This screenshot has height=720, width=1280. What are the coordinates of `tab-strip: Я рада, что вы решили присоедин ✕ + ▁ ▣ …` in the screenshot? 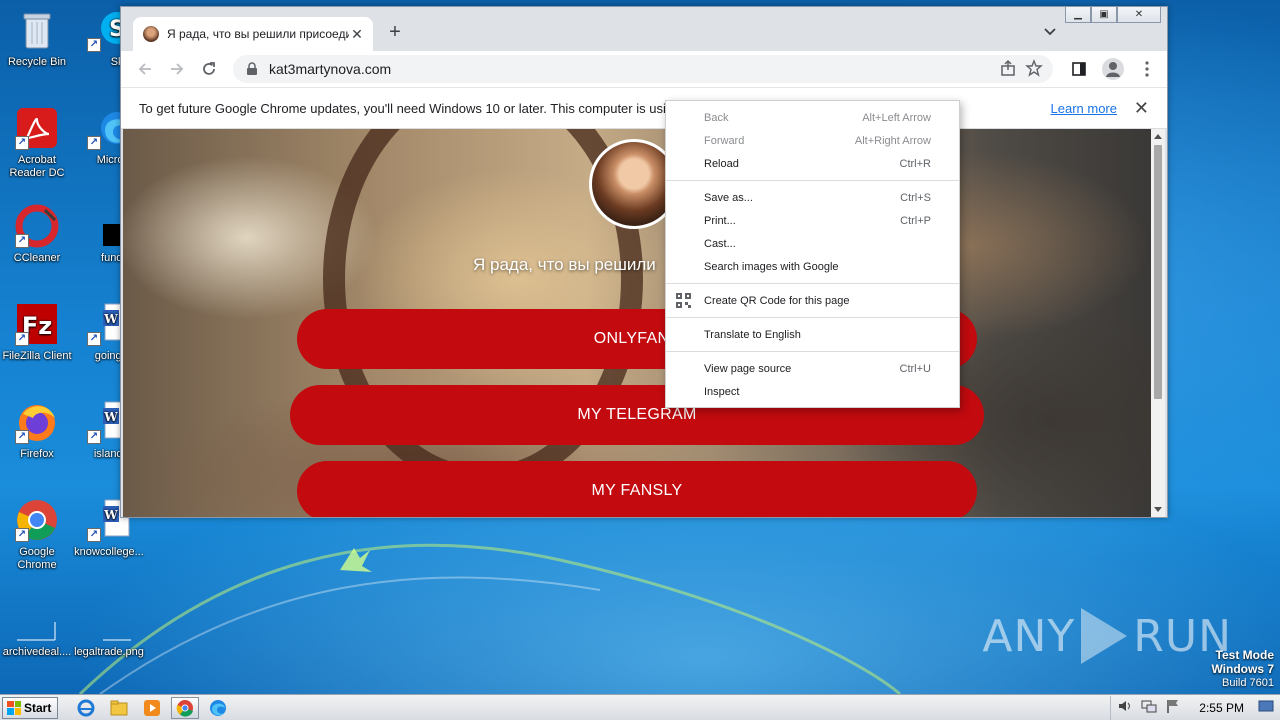 It's located at (644, 29).